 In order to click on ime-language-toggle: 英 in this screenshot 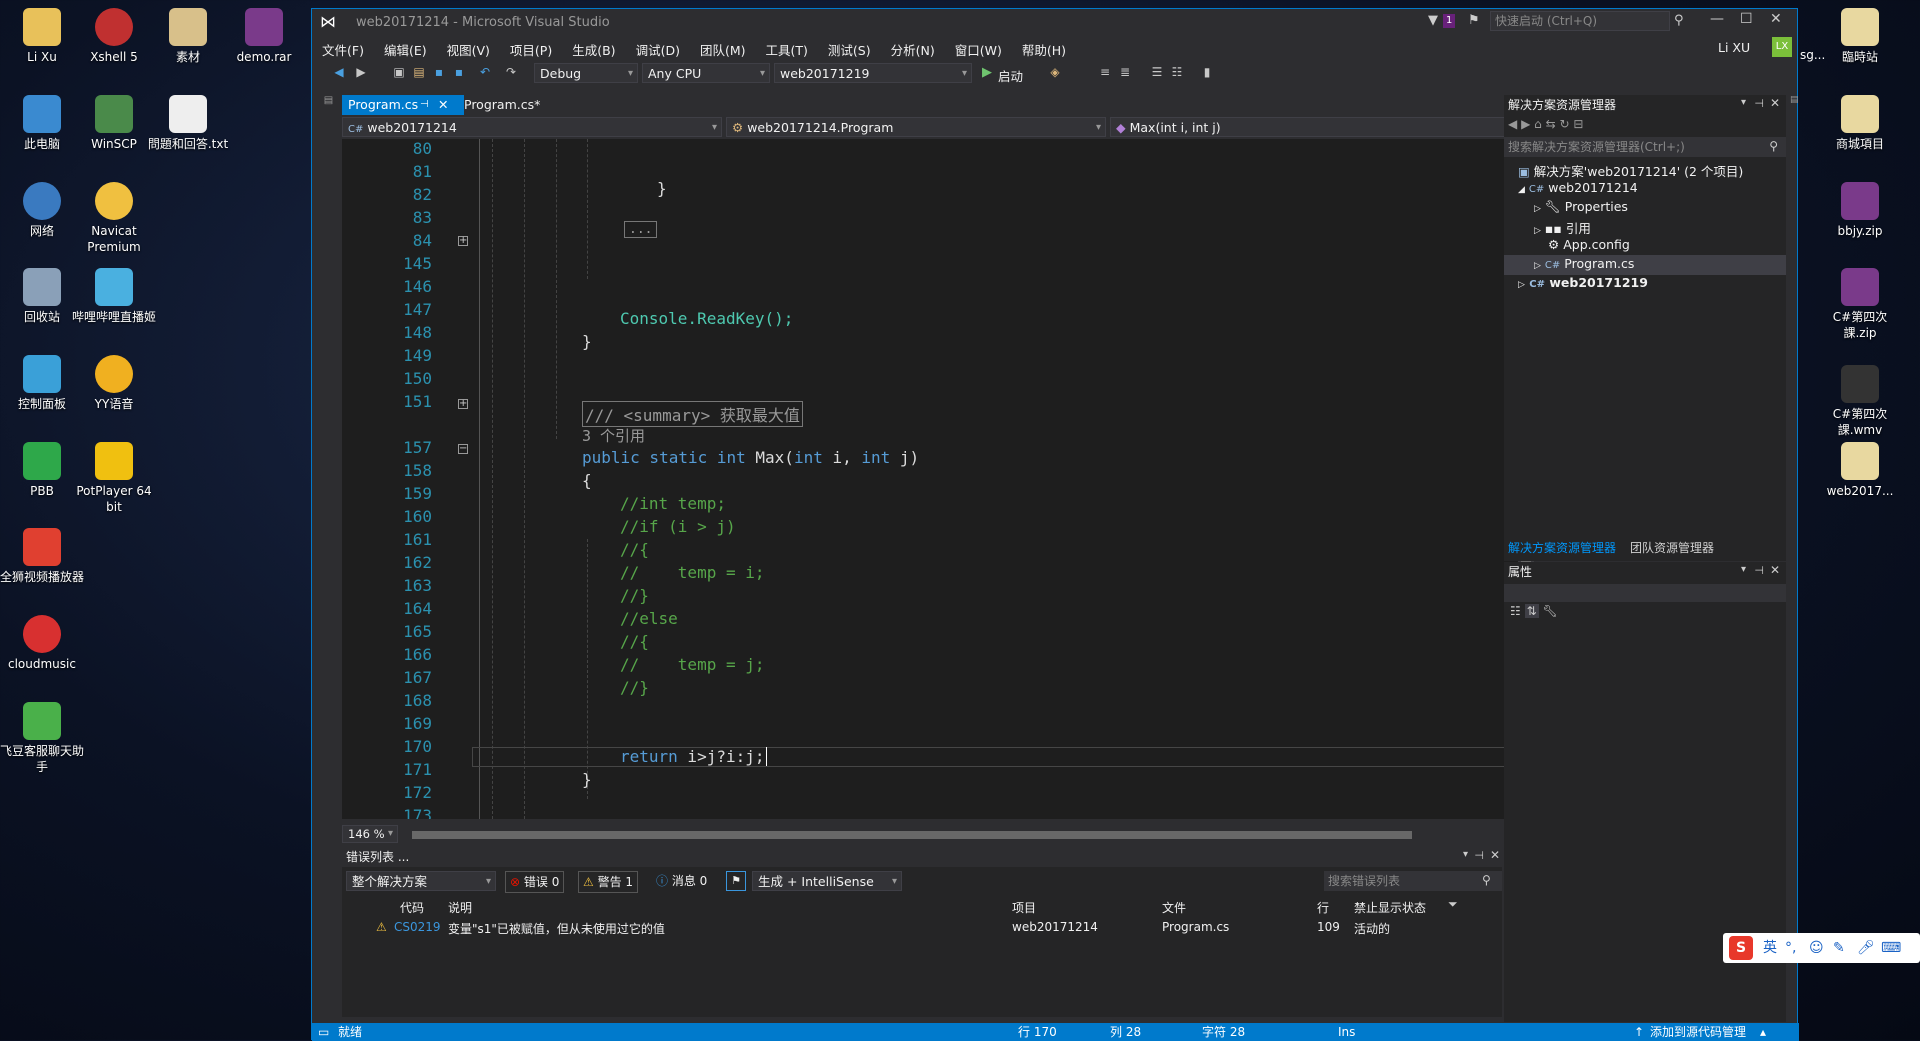, I will do `click(1770, 948)`.